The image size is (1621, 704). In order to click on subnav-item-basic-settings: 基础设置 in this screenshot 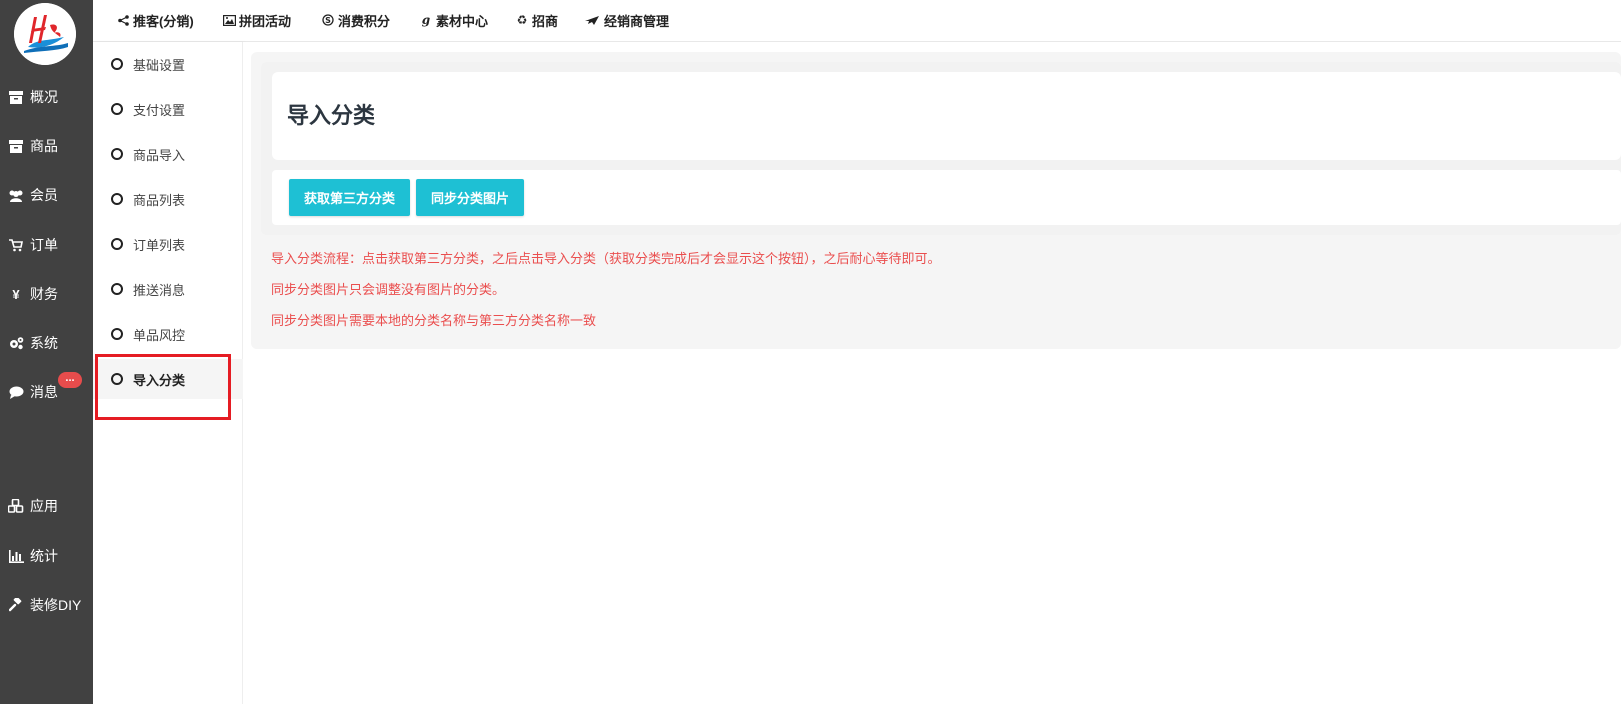, I will do `click(168, 64)`.